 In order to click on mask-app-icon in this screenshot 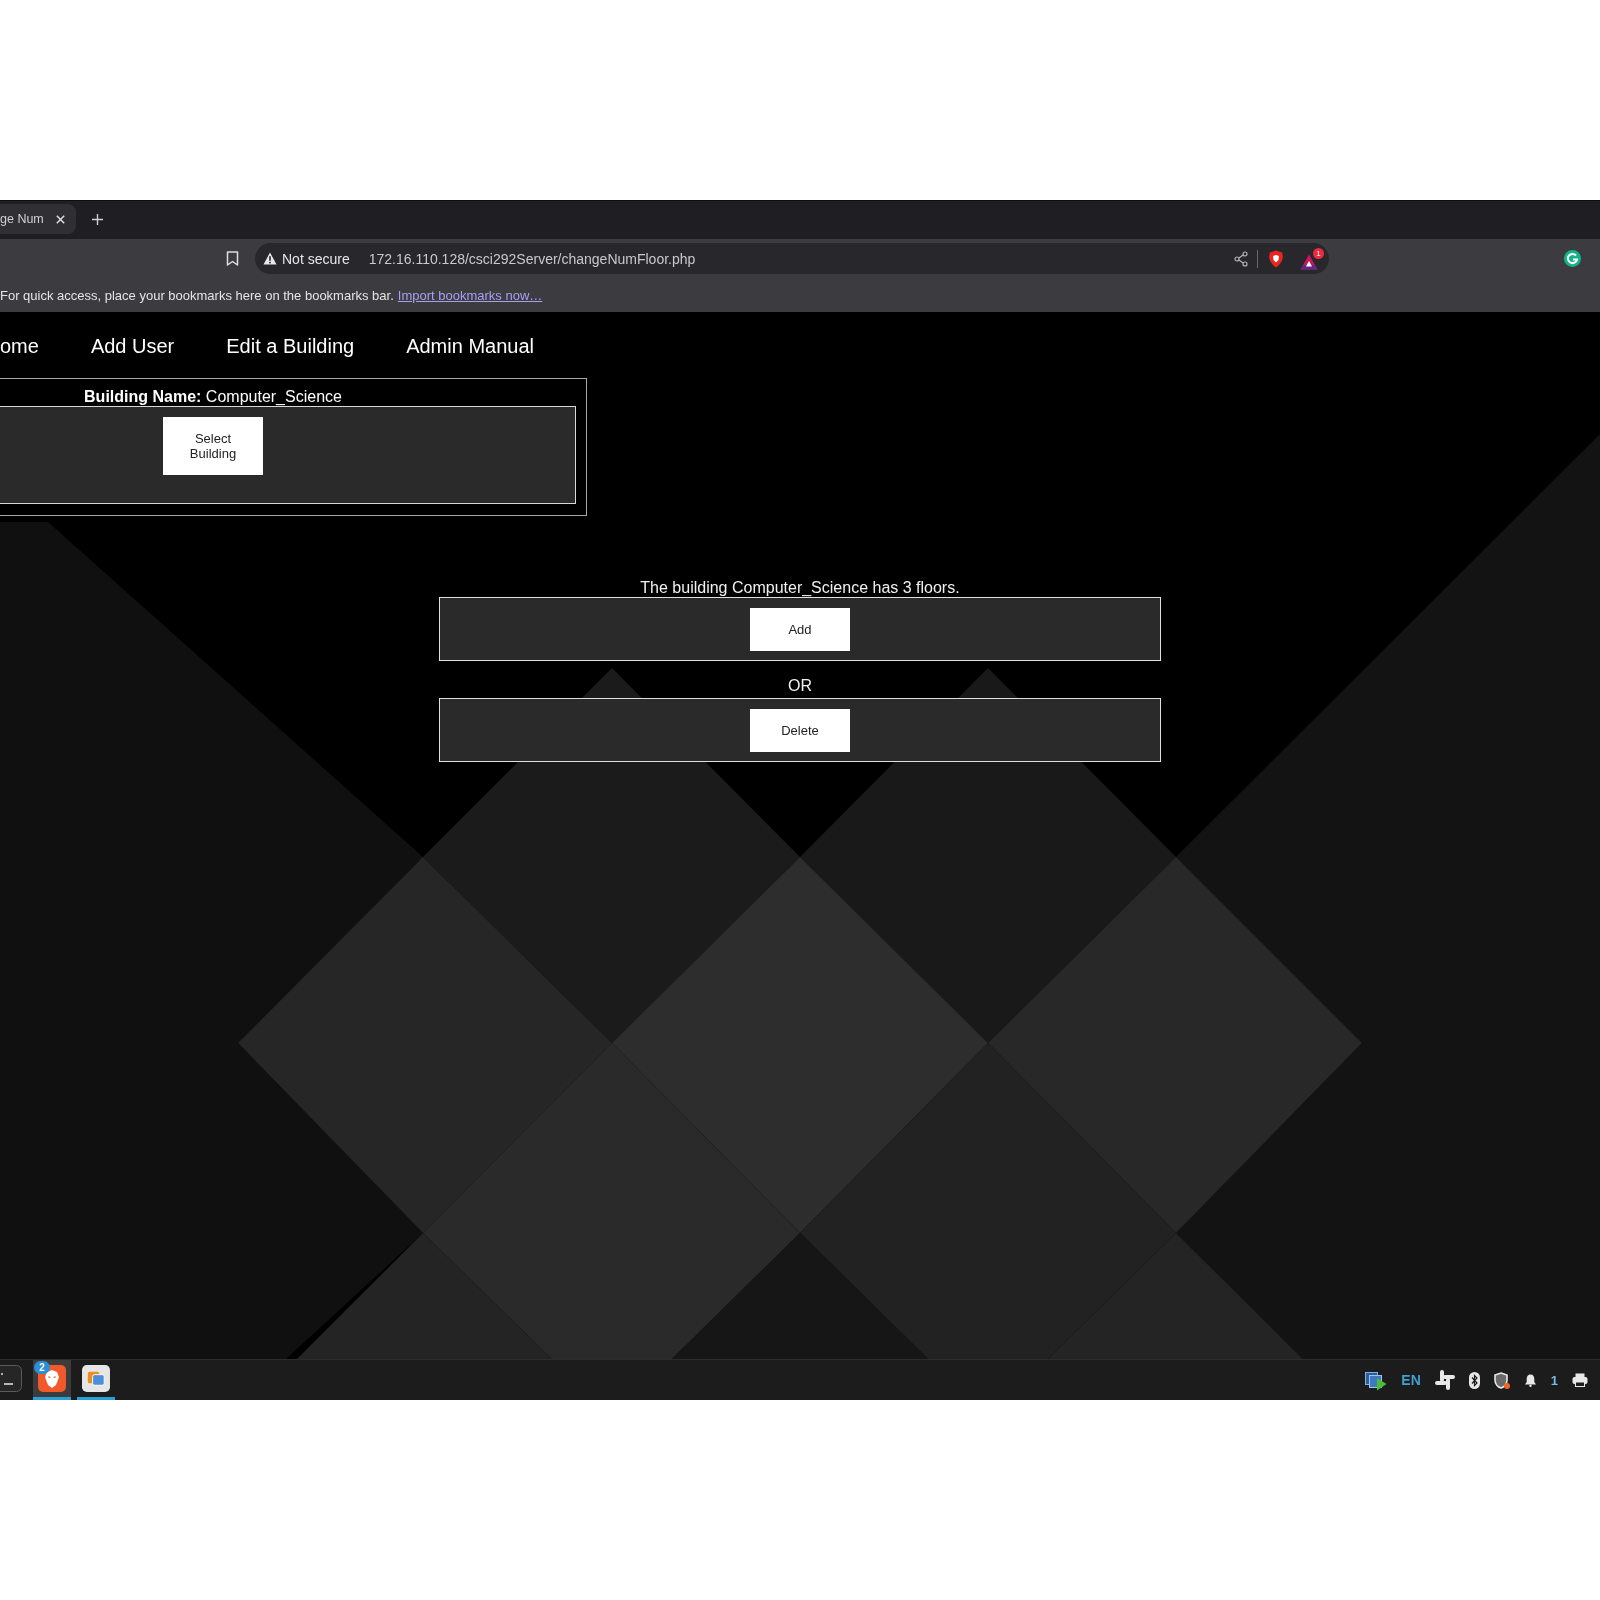, I will do `click(52, 1378)`.